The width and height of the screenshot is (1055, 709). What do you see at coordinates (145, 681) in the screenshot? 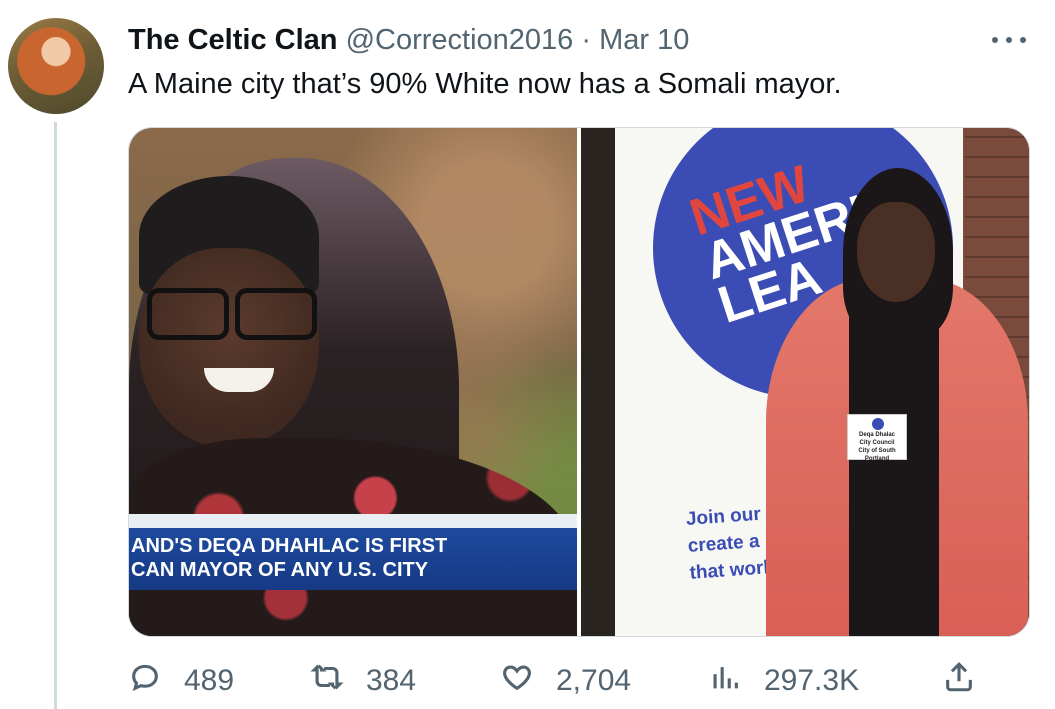
I see `reply-icon` at bounding box center [145, 681].